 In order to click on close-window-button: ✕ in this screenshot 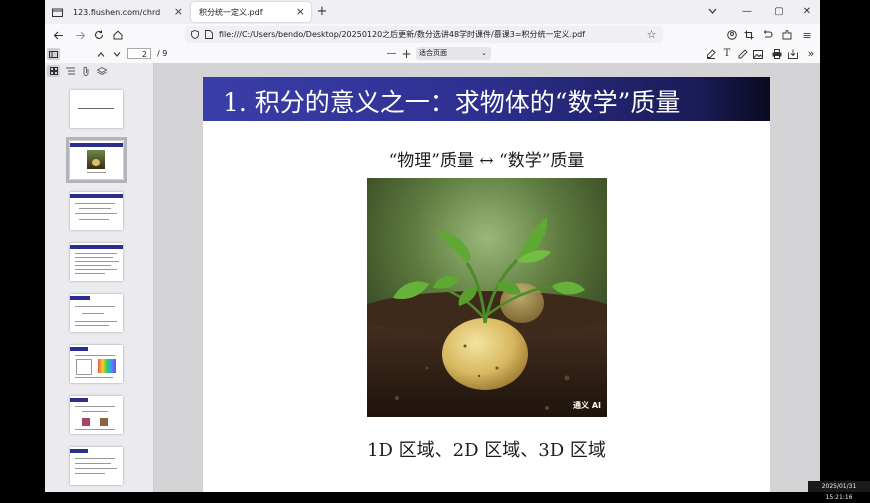, I will do `click(807, 11)`.